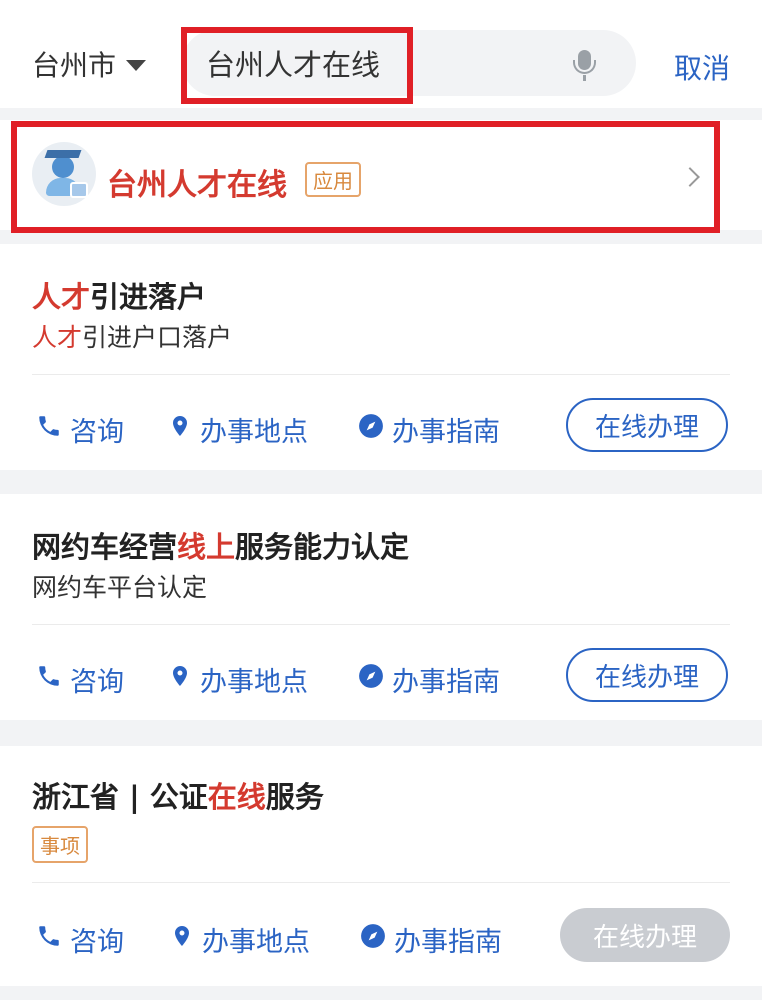 The height and width of the screenshot is (1000, 762). I want to click on search-box, so click(409, 63).